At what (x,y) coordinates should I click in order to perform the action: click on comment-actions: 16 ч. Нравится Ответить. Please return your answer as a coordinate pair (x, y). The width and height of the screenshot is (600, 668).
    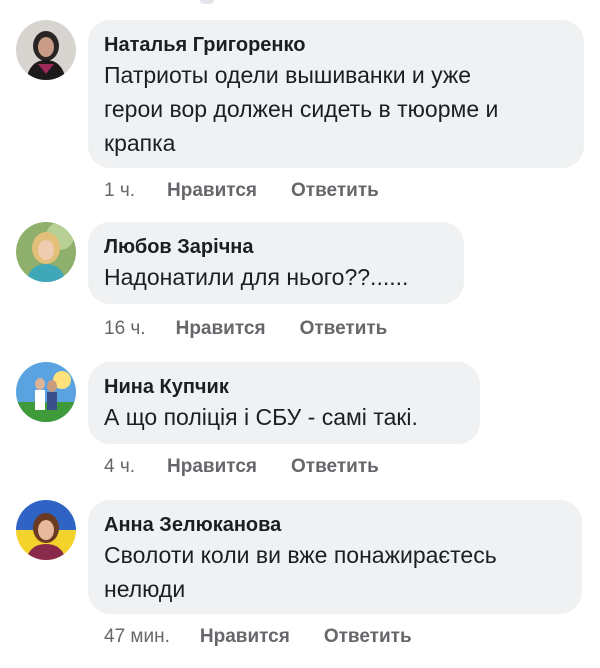
    Looking at the image, I should click on (245, 329).